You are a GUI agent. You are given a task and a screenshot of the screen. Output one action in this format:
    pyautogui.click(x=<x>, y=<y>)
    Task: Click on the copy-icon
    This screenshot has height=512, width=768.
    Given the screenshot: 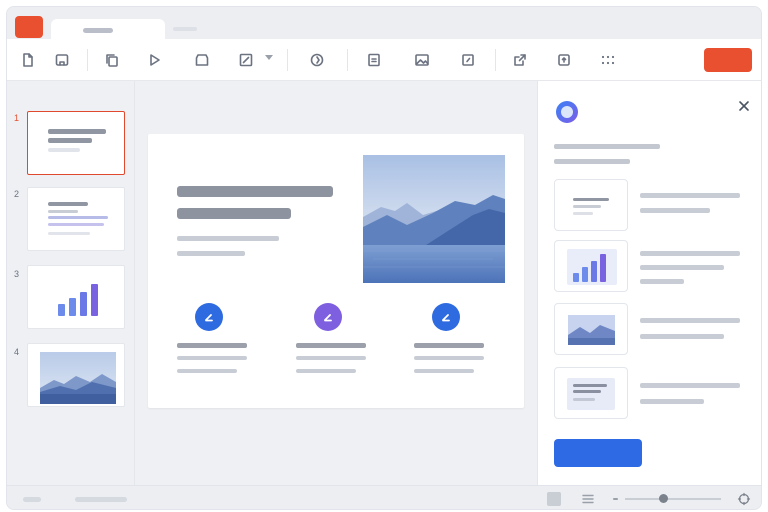 What is the action you would take?
    pyautogui.click(x=112, y=60)
    